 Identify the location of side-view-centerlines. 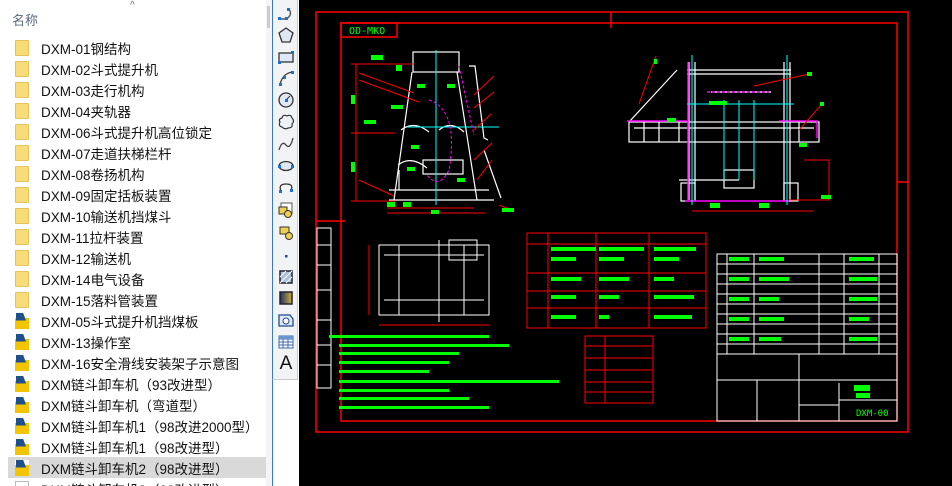
(453, 127).